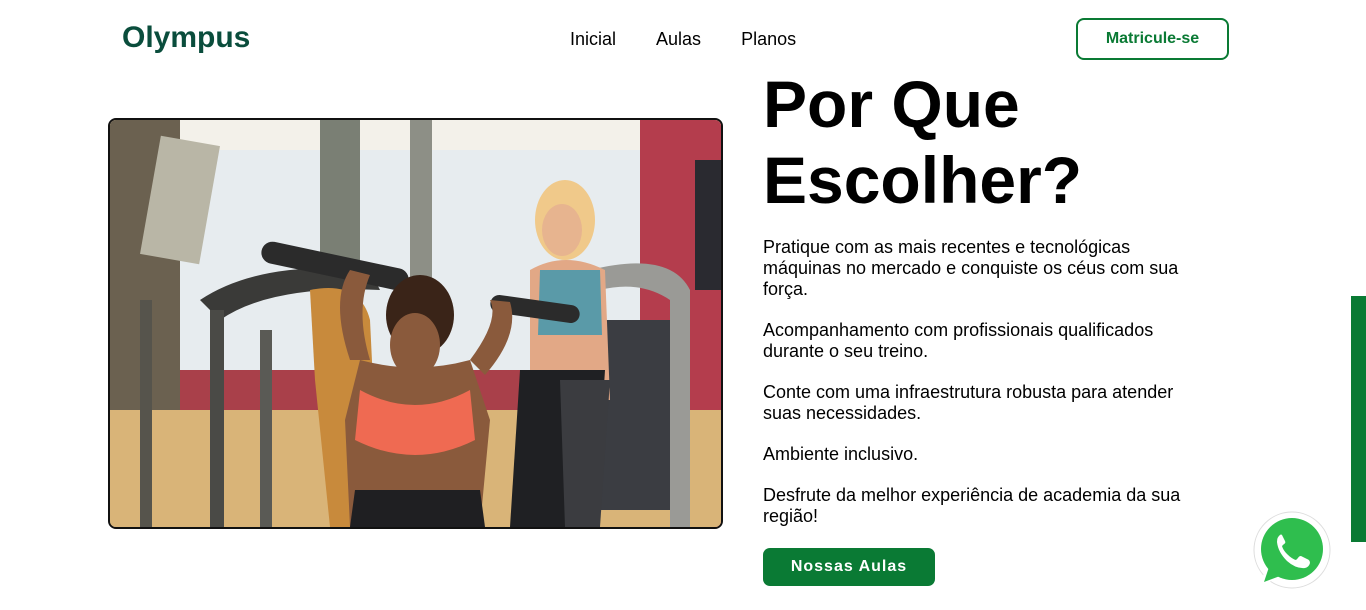 The width and height of the screenshot is (1366, 610). Describe the element at coordinates (1358, 419) in the screenshot. I see `side-accent-bar` at that location.